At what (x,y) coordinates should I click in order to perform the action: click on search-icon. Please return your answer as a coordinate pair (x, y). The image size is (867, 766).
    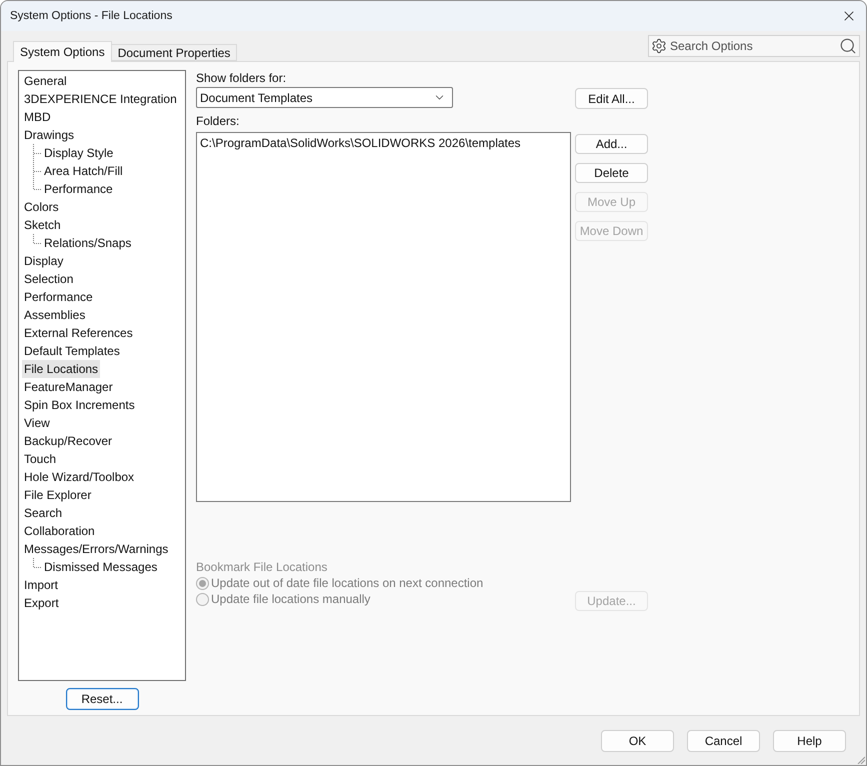
    Looking at the image, I should click on (848, 46).